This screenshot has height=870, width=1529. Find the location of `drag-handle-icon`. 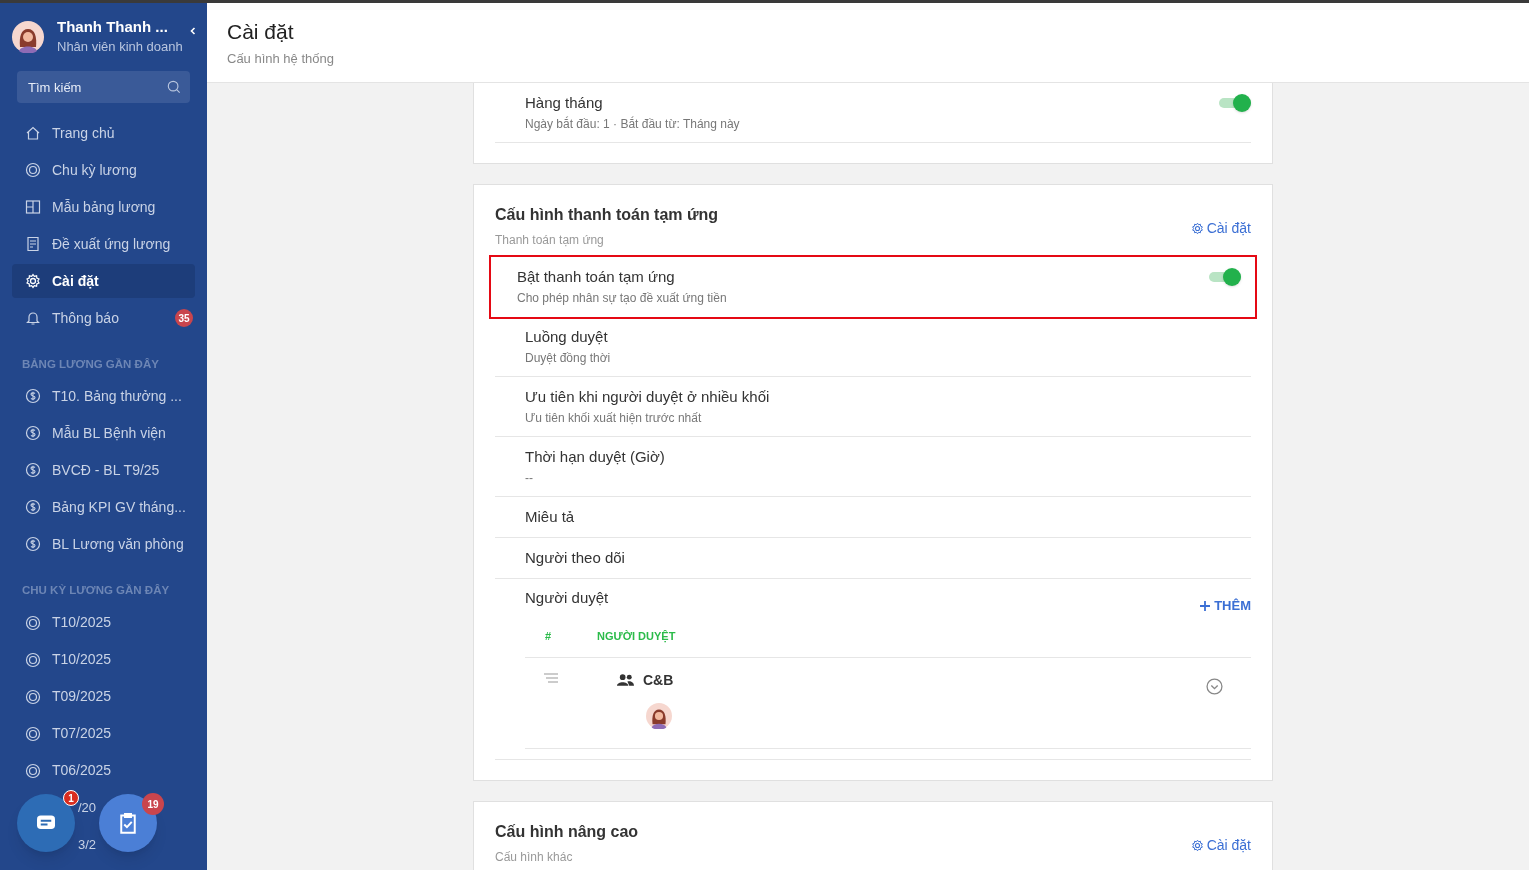

drag-handle-icon is located at coordinates (551, 677).